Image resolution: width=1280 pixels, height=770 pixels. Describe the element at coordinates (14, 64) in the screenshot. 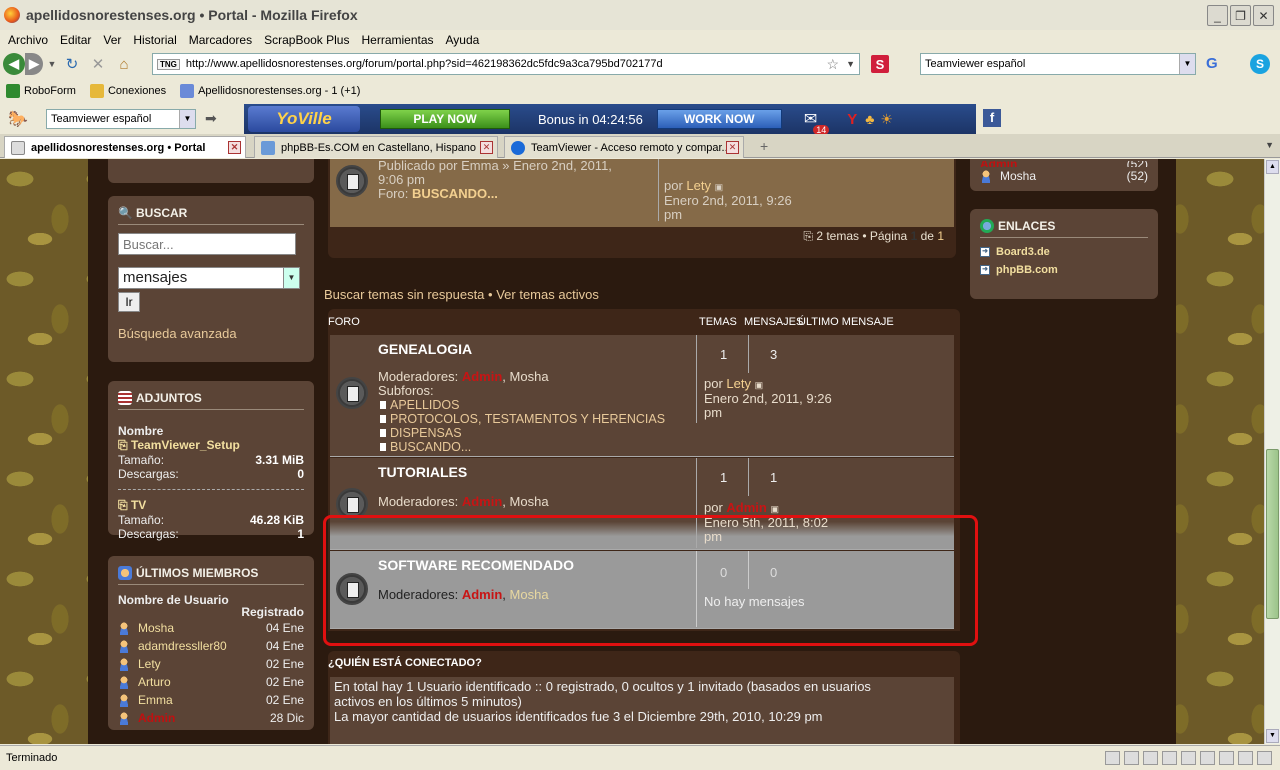

I see `back-button: ◀` at that location.